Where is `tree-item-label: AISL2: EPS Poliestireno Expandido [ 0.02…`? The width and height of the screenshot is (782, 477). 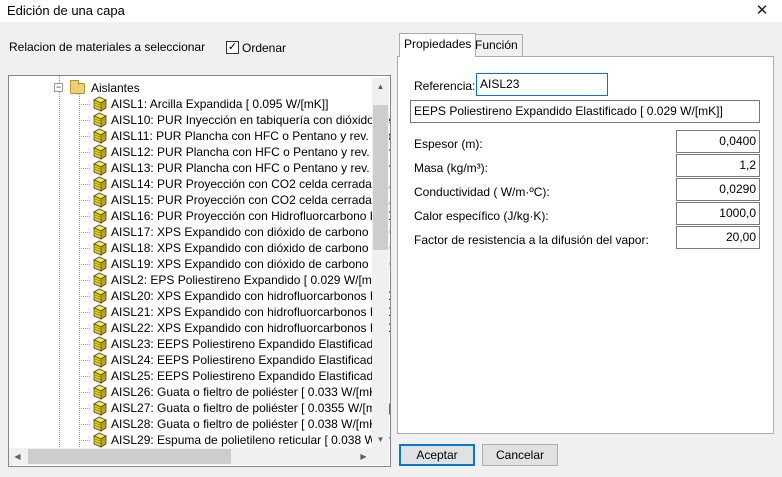
tree-item-label: AISL2: EPS Poliestireno Expandido [ 0.02… is located at coordinates (248, 280).